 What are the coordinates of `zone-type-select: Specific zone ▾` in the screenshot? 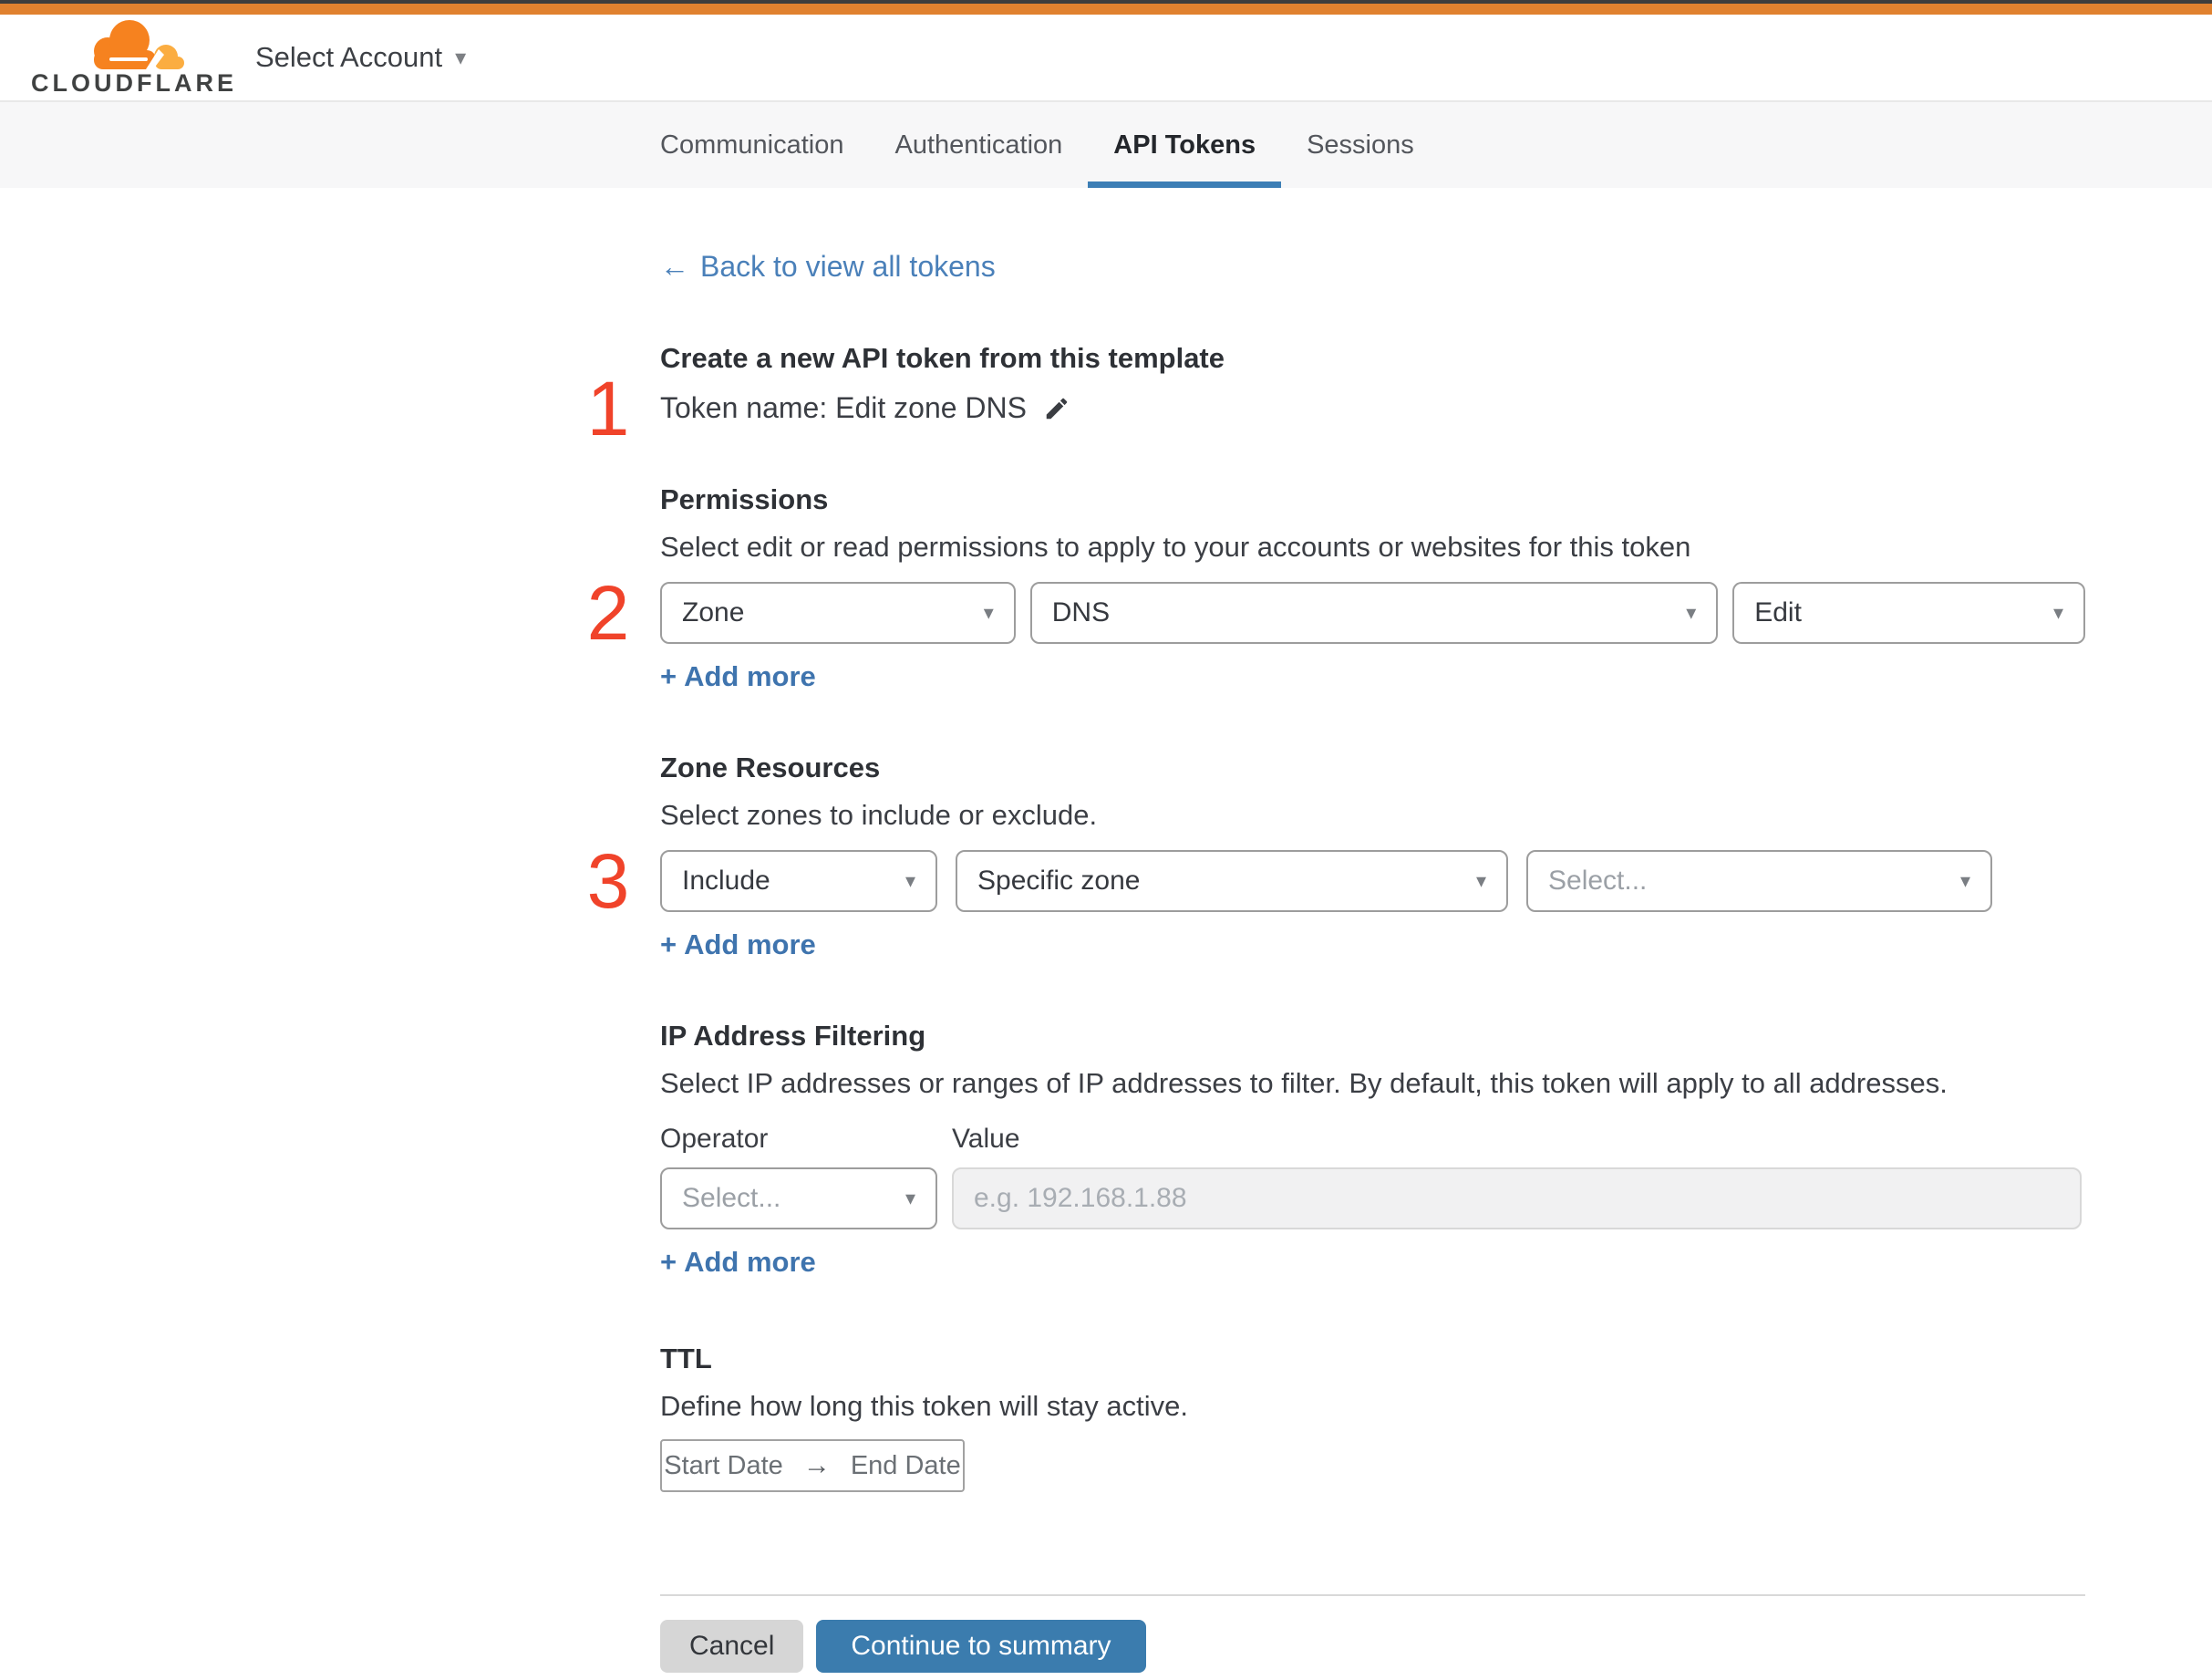 It's located at (1232, 881).